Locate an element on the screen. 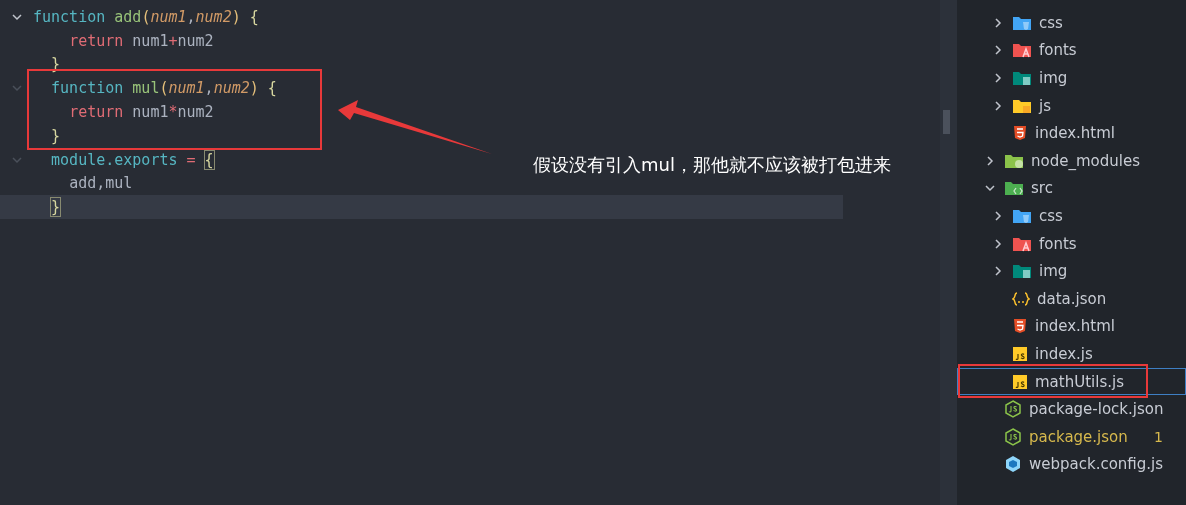 This screenshot has width=1186, height=505. file-tree-item: package-lock.json is located at coordinates (1071, 409).